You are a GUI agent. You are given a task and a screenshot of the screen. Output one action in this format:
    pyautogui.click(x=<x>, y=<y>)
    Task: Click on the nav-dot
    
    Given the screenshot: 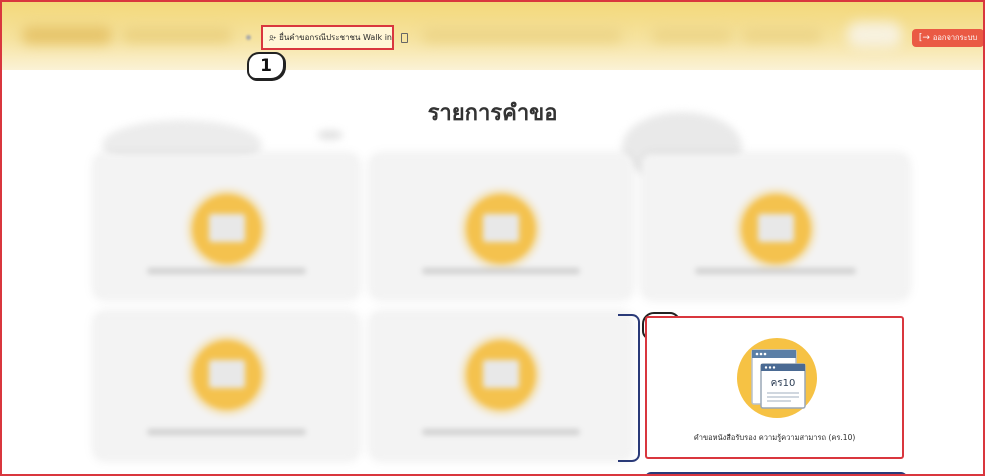 What is the action you would take?
    pyautogui.click(x=248, y=37)
    